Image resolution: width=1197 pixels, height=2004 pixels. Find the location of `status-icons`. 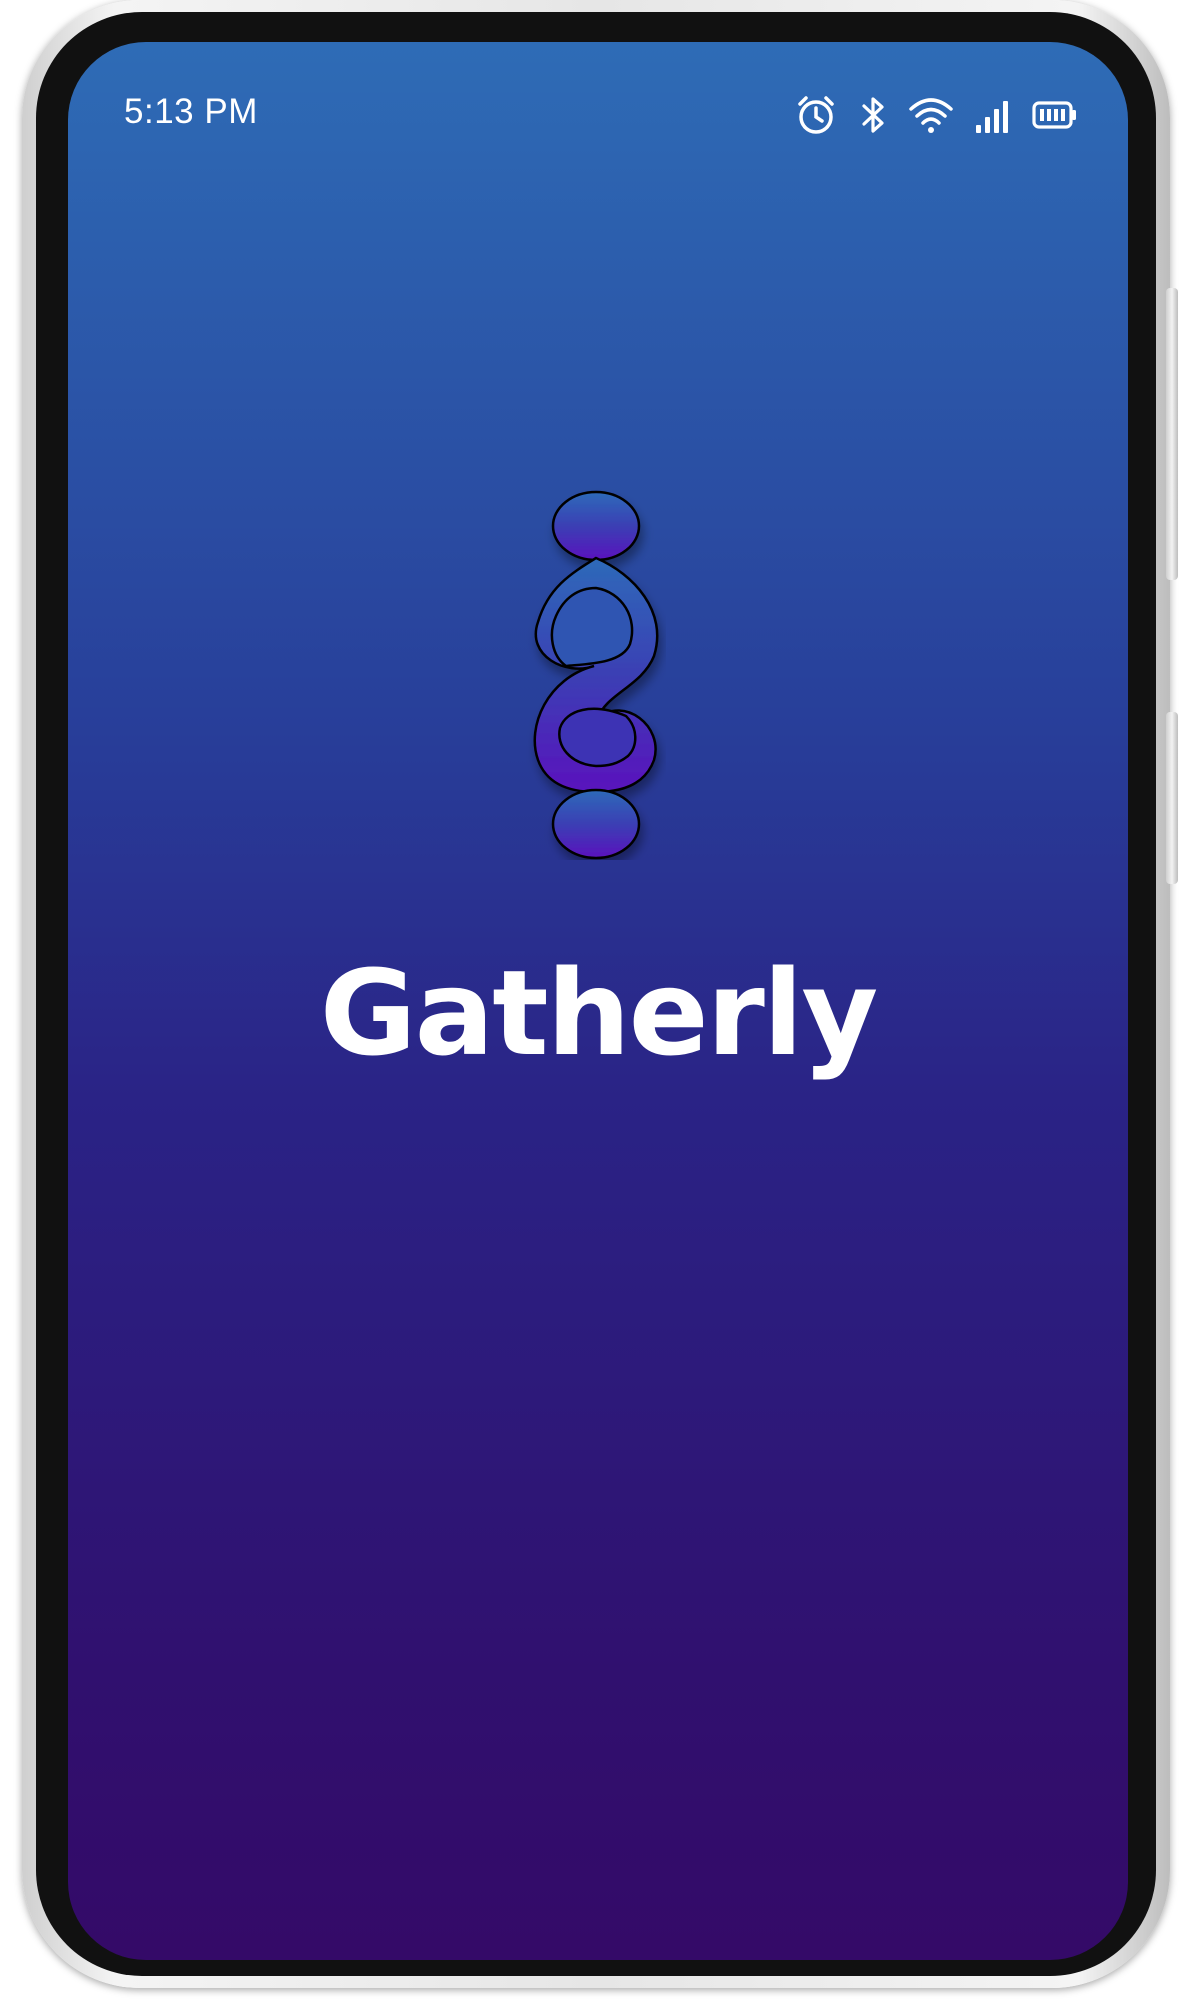

status-icons is located at coordinates (936, 115).